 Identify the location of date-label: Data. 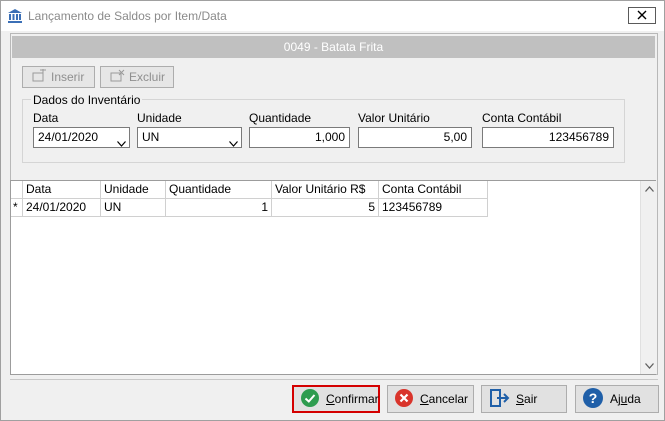
(46, 118).